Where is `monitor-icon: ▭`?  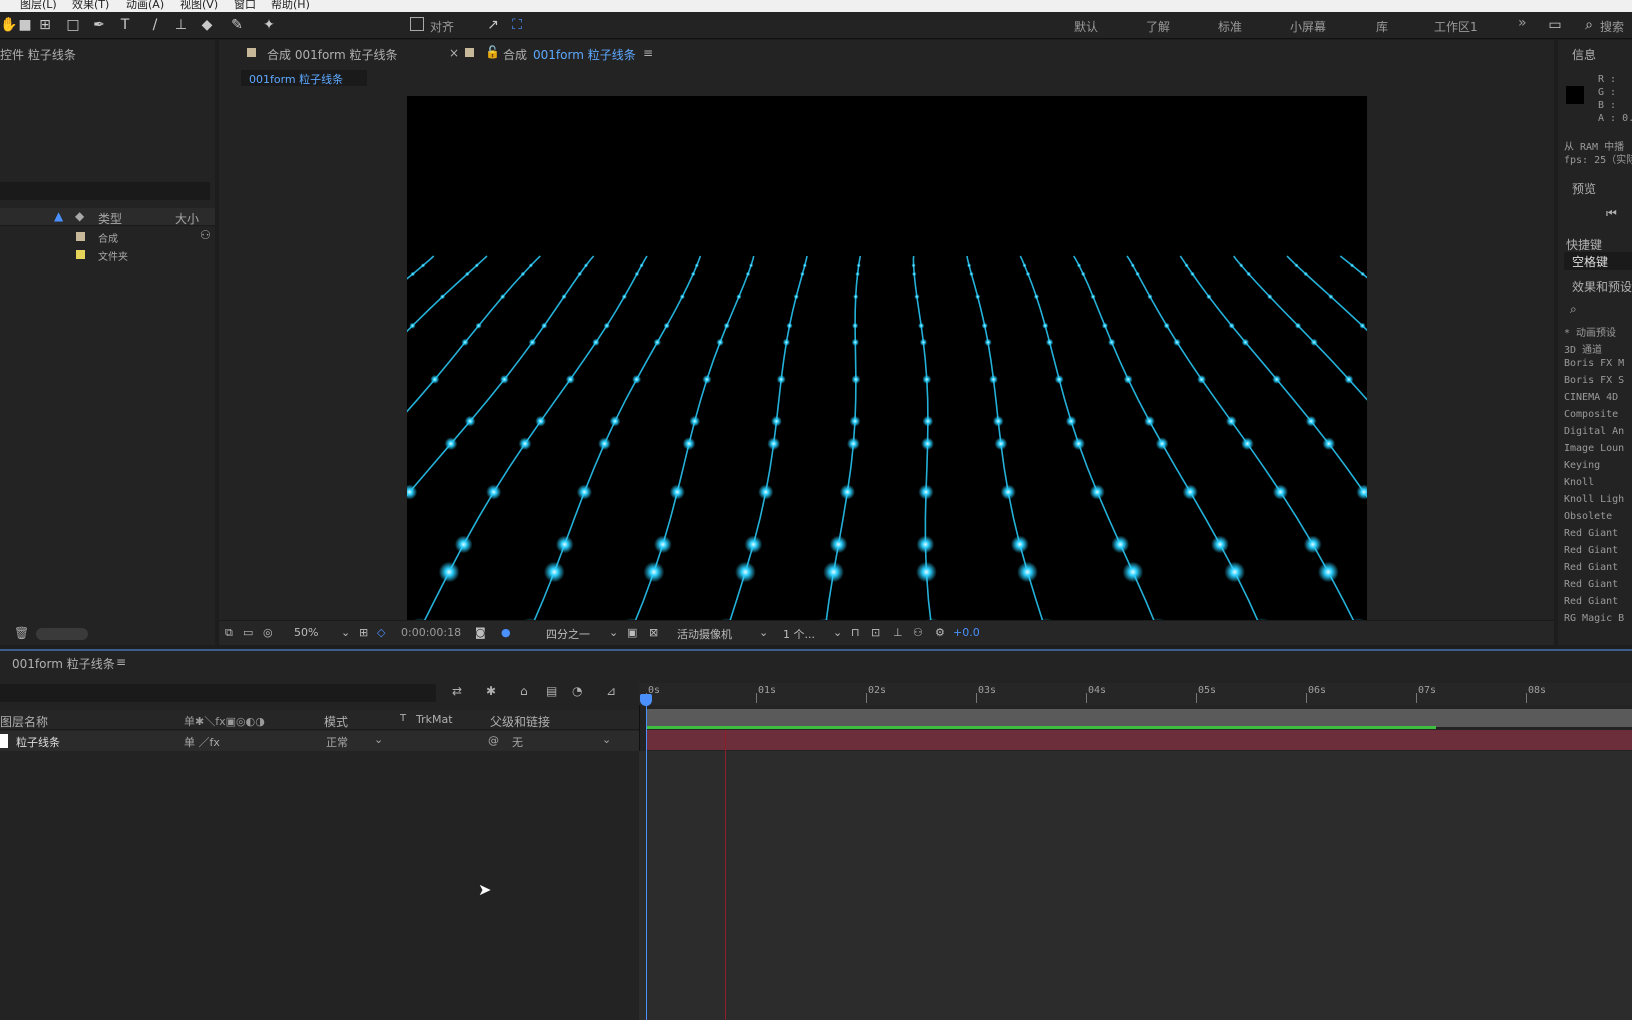 monitor-icon: ▭ is located at coordinates (248, 632).